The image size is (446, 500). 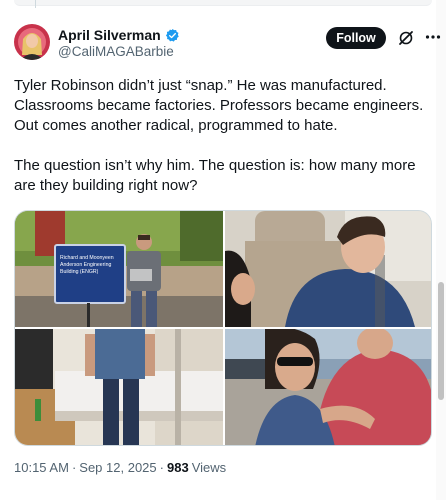 What do you see at coordinates (177, 467) in the screenshot?
I see `views-count: 983` at bounding box center [177, 467].